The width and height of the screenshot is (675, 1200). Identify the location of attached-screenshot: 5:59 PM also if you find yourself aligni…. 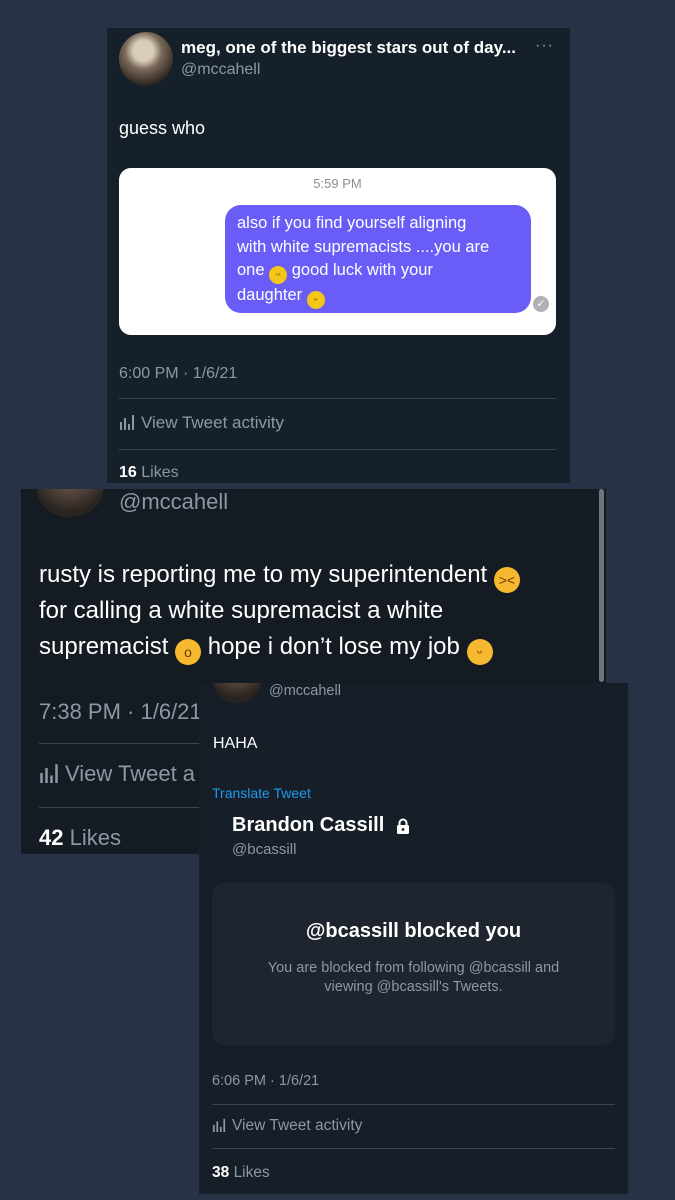
(337, 251).